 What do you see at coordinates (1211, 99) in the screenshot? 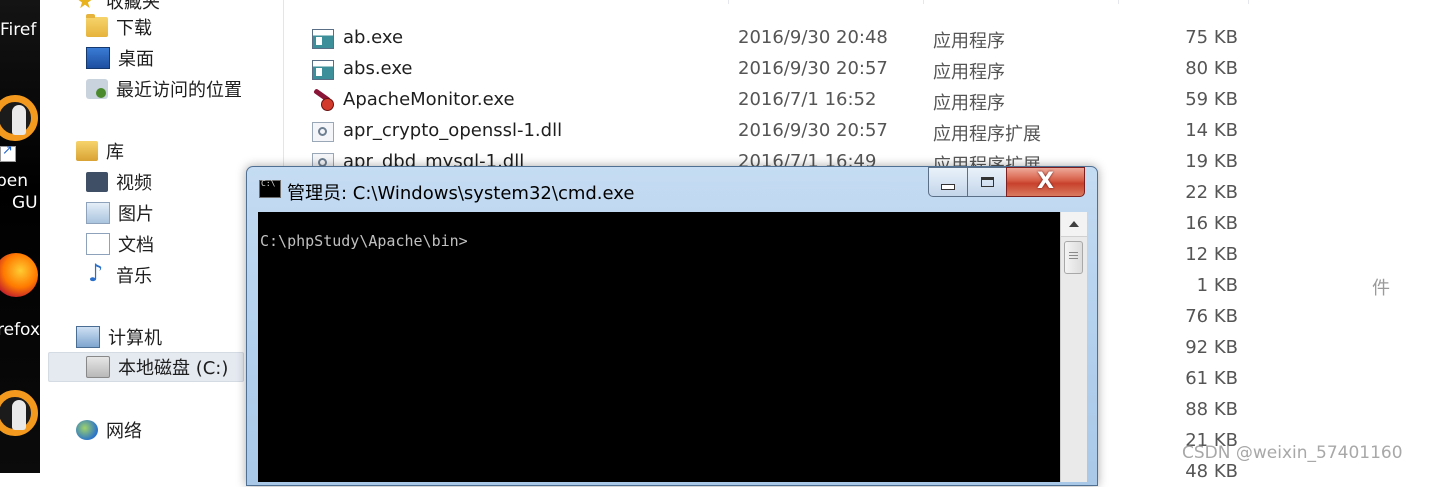
I see `file-size: 59 KB` at bounding box center [1211, 99].